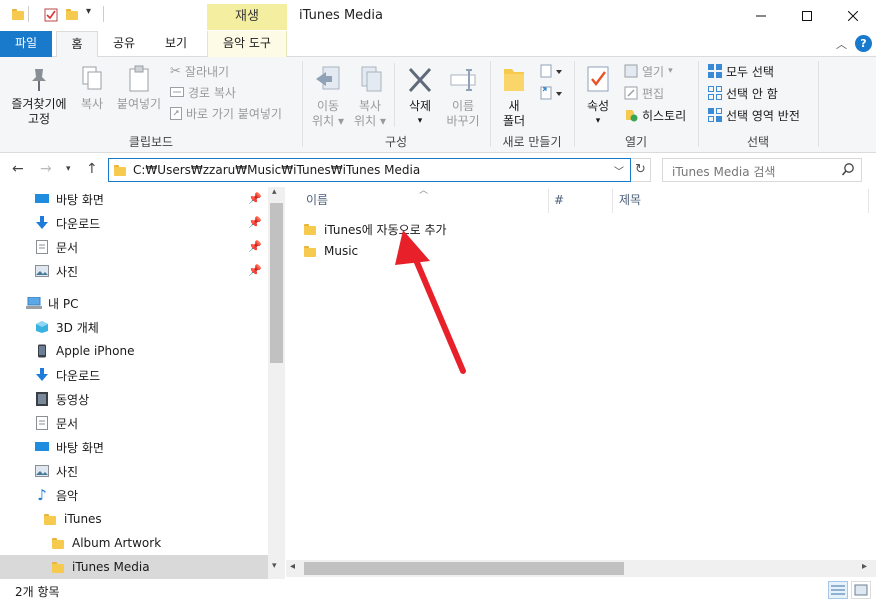  What do you see at coordinates (276, 383) in the screenshot?
I see `nav-pane-scrollbar: ▴ ▾` at bounding box center [276, 383].